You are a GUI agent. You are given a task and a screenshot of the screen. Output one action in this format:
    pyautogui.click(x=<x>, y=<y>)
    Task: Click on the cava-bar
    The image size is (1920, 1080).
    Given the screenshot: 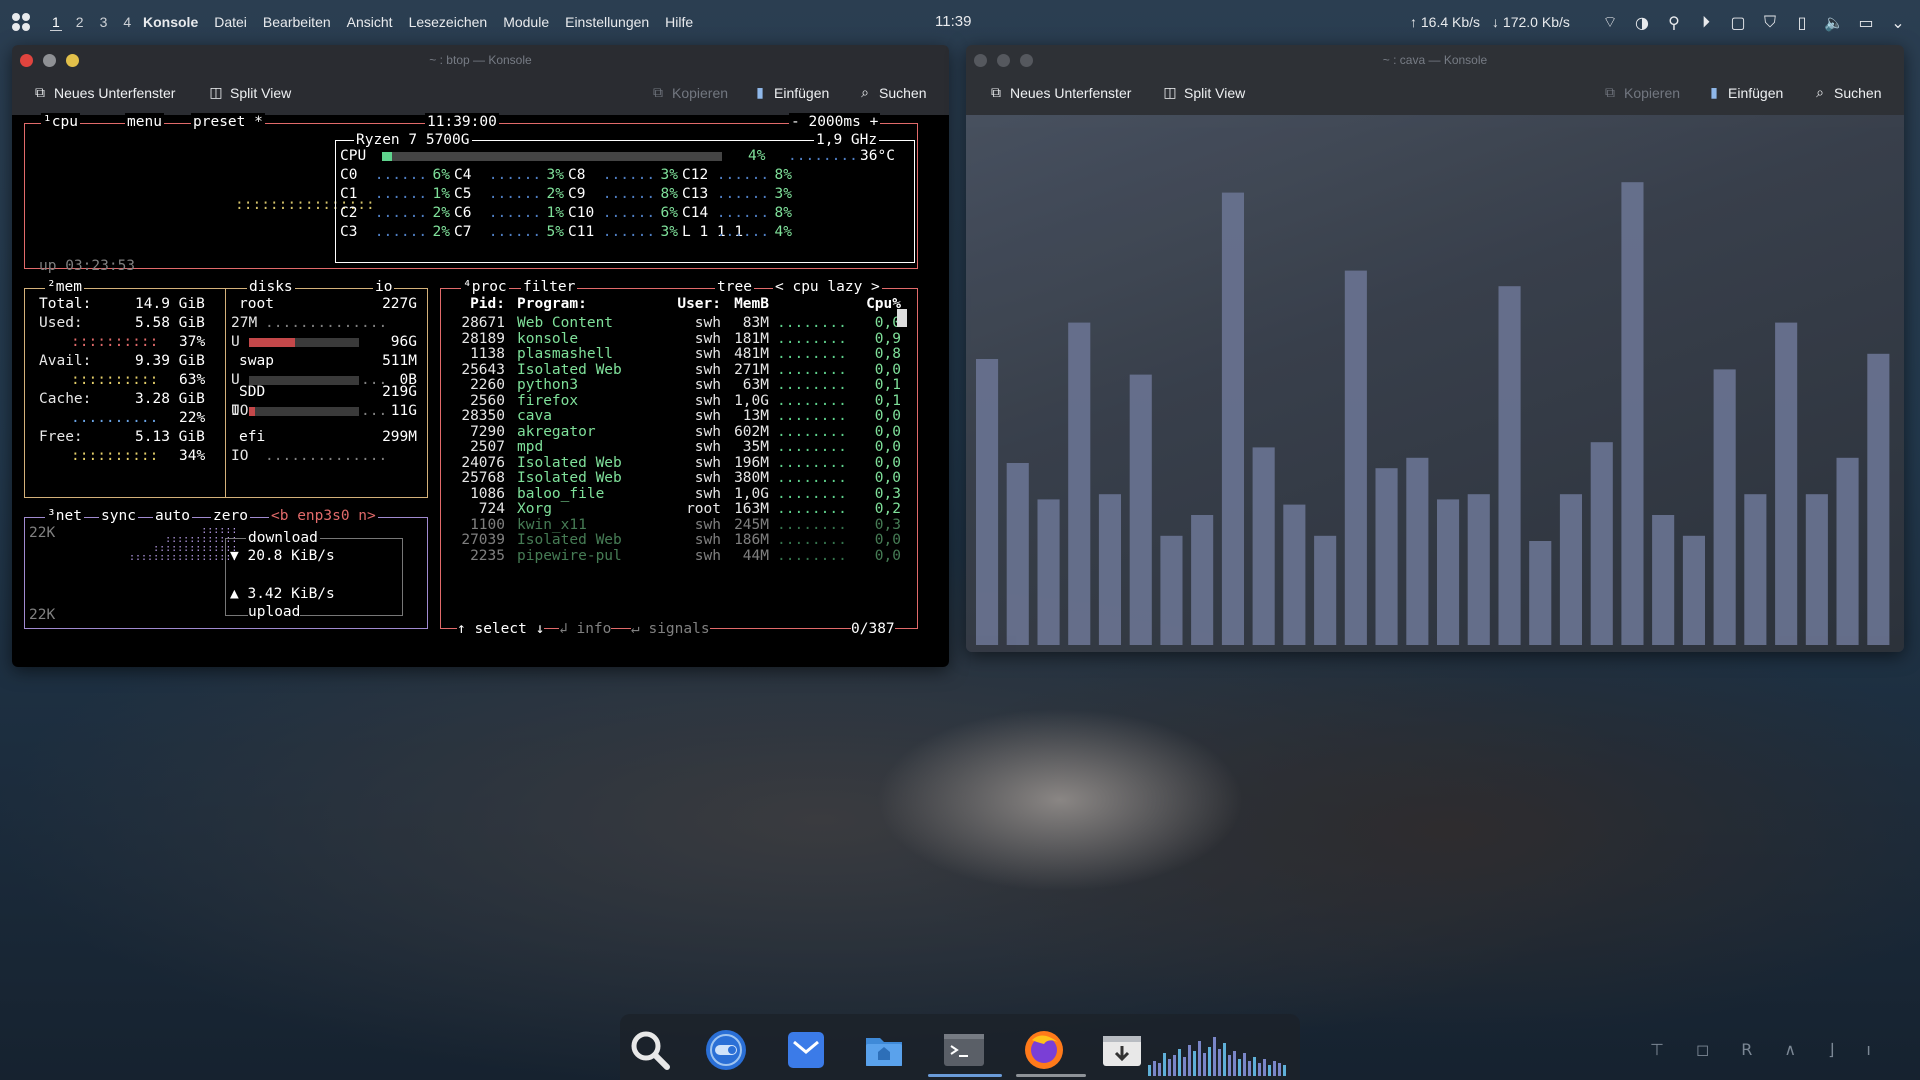 What is the action you would take?
    pyautogui.click(x=1386, y=556)
    